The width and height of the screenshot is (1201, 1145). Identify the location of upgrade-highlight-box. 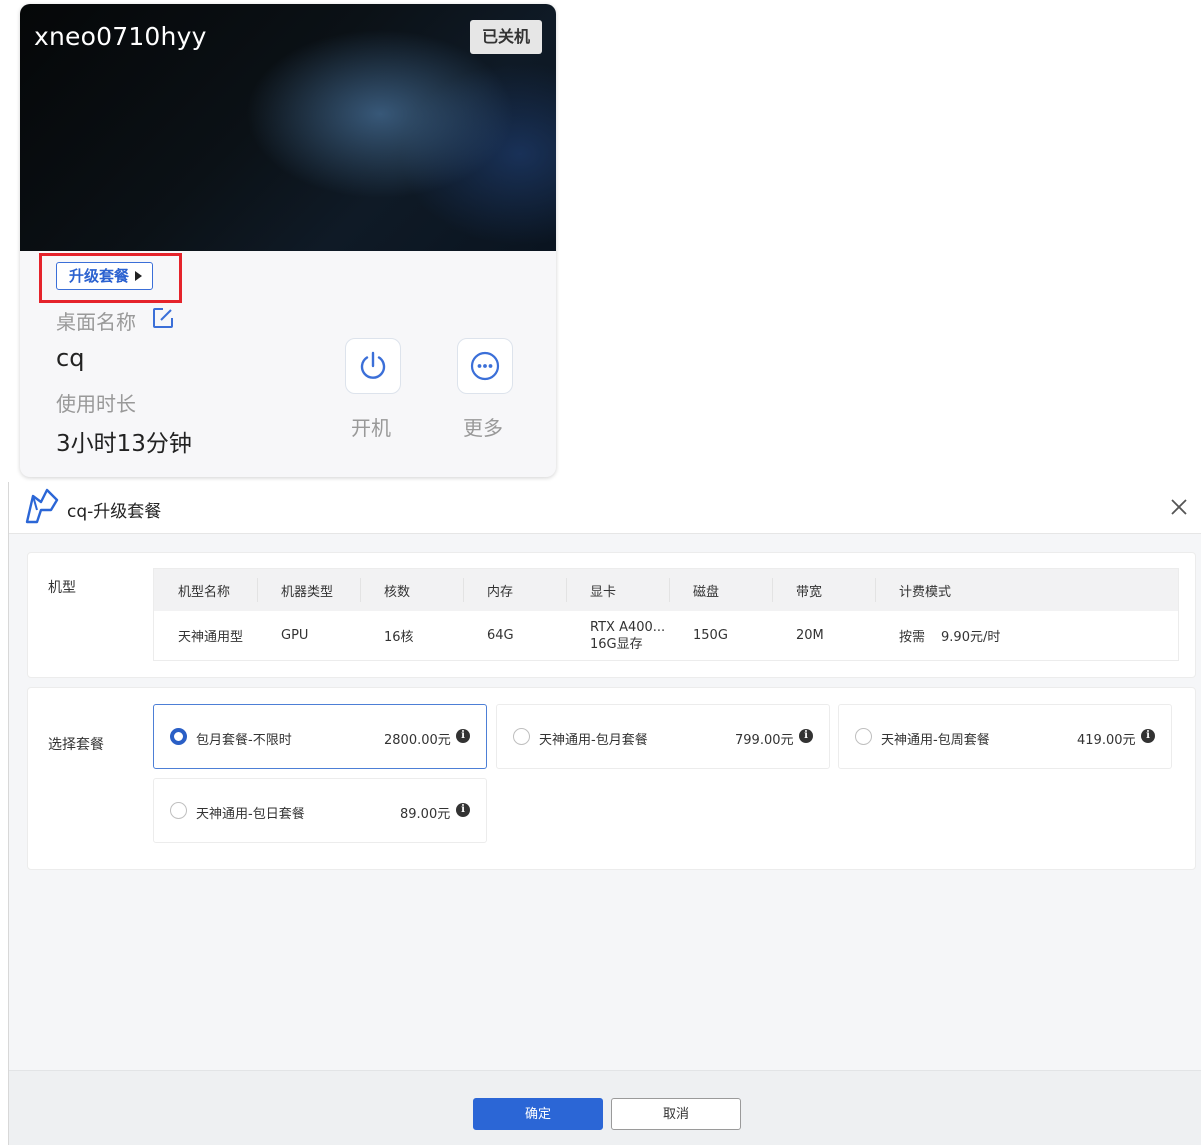
(110, 278).